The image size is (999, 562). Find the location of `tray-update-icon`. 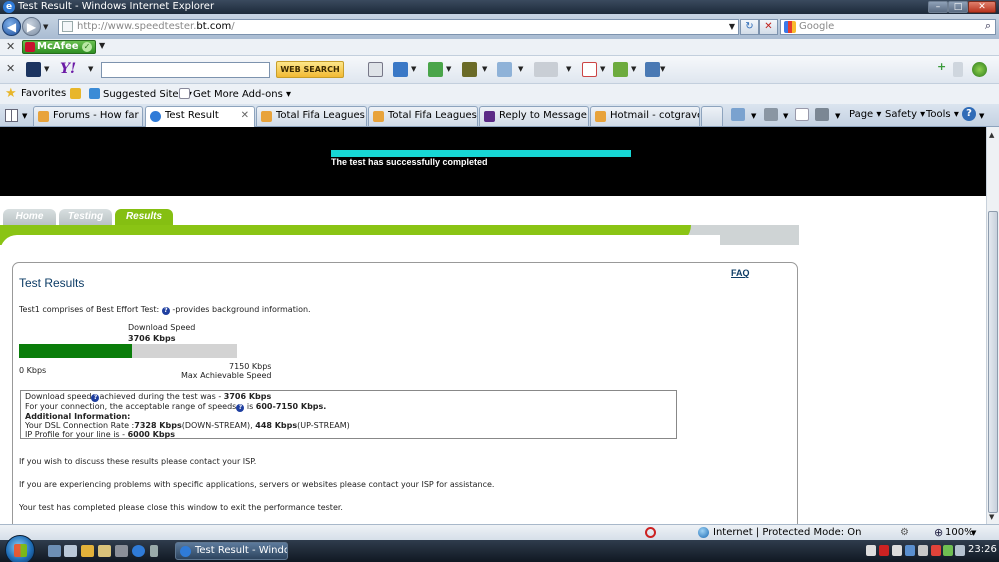

tray-update-icon is located at coordinates (948, 550).